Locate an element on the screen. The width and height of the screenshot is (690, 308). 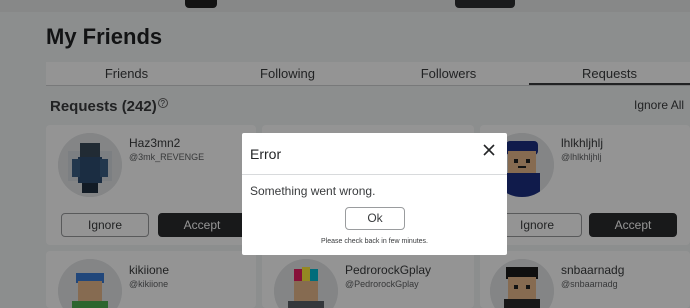
dialog-message: Something went wrong. is located at coordinates (313, 191).